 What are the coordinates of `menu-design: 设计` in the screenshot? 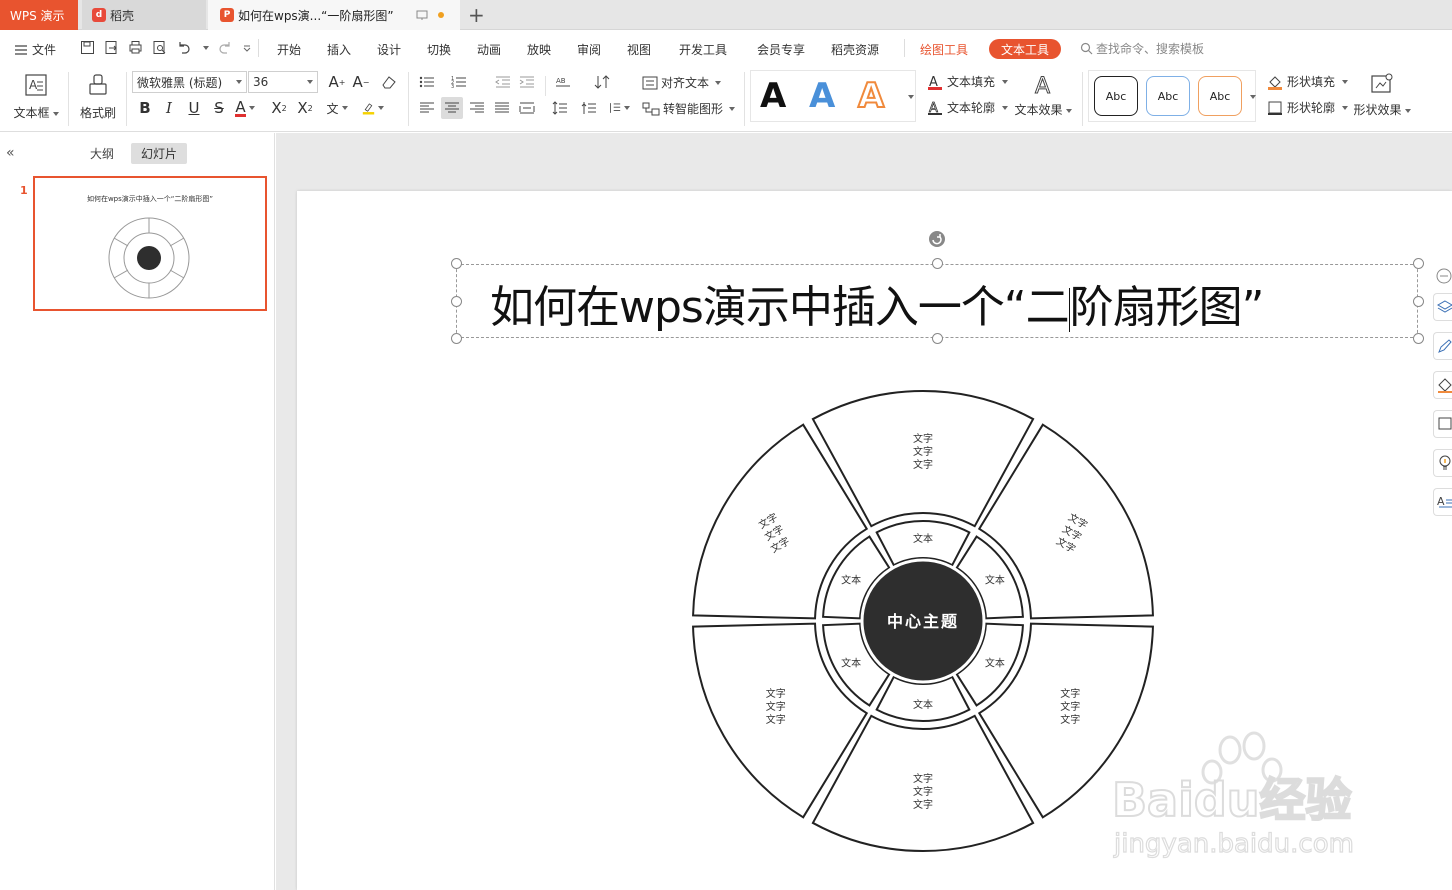 It's located at (389, 49).